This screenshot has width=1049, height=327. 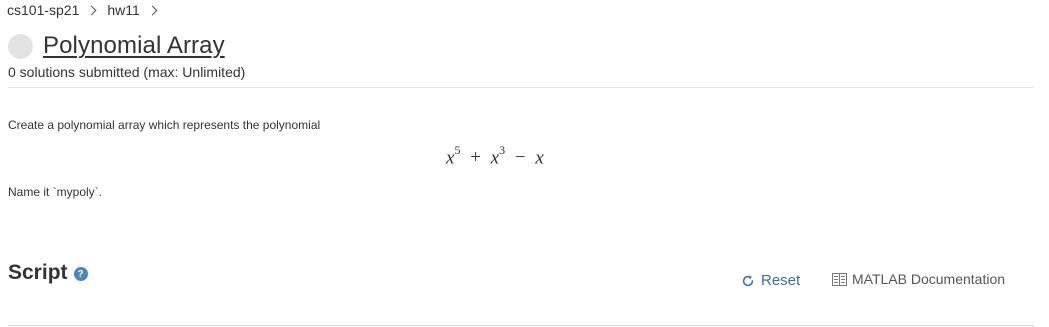 I want to click on submission-count: 0 solutions submitted (max: Unlimited), so click(x=127, y=72).